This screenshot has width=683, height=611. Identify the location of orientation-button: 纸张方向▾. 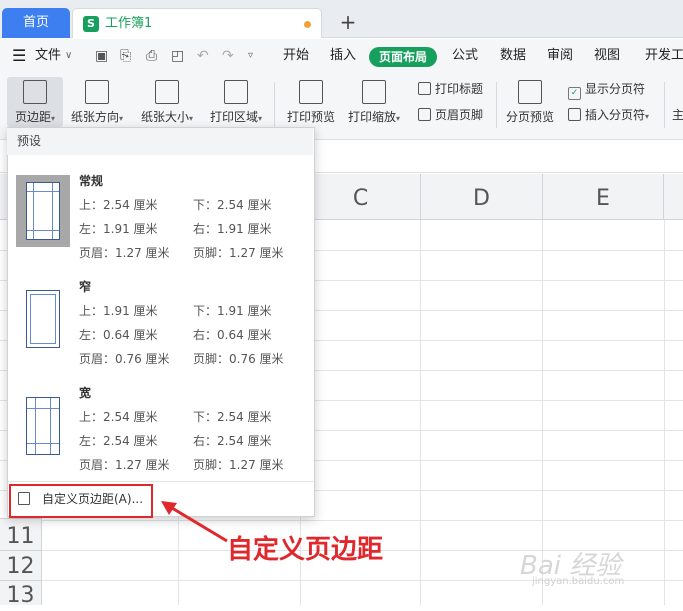
(97, 104).